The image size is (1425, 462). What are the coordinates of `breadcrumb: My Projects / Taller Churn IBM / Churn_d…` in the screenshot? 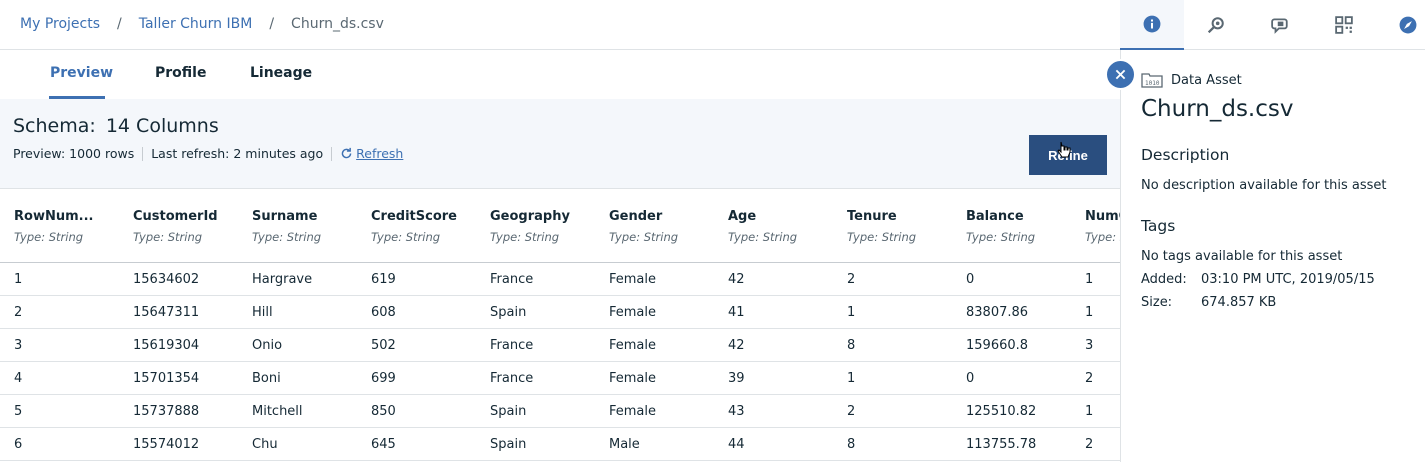 It's located at (202, 24).